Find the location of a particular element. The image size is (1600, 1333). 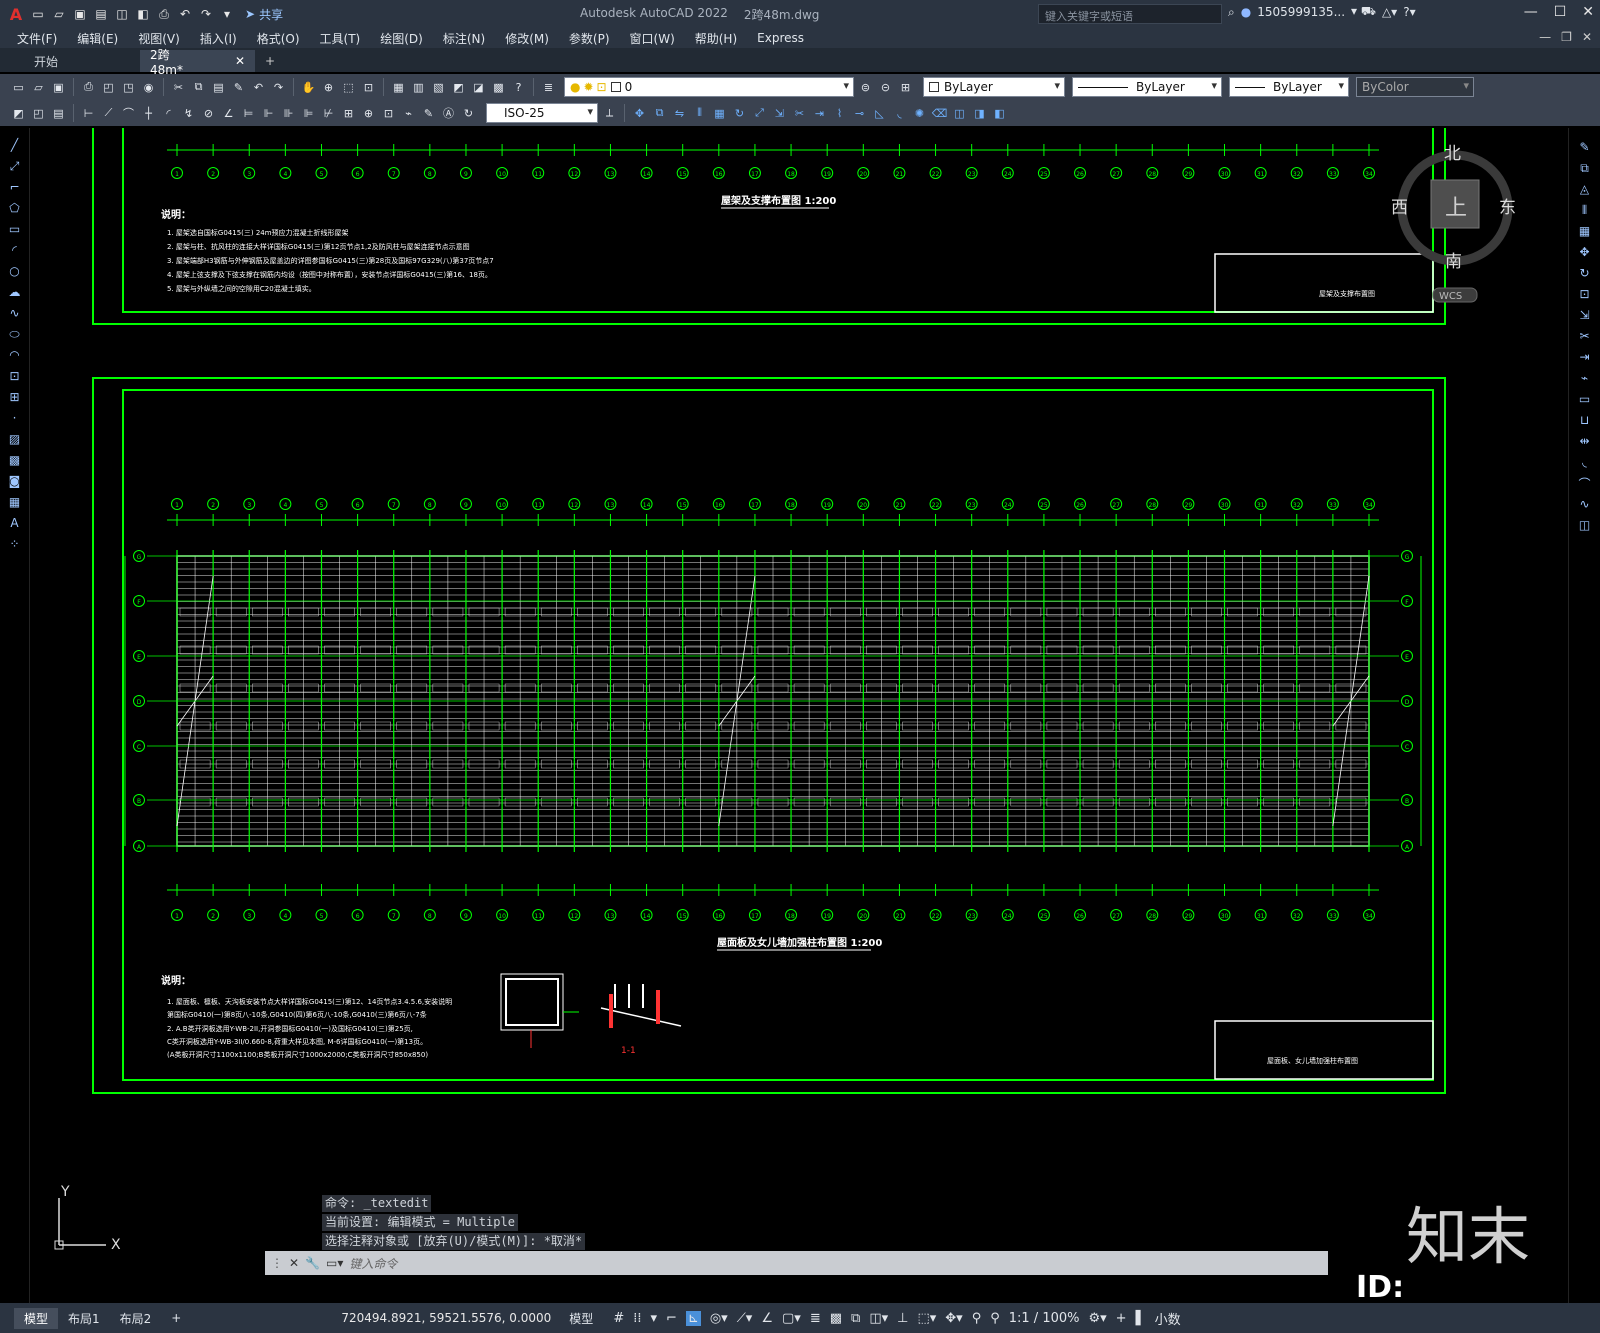

menu-format: 格式(O) is located at coordinates (278, 38).